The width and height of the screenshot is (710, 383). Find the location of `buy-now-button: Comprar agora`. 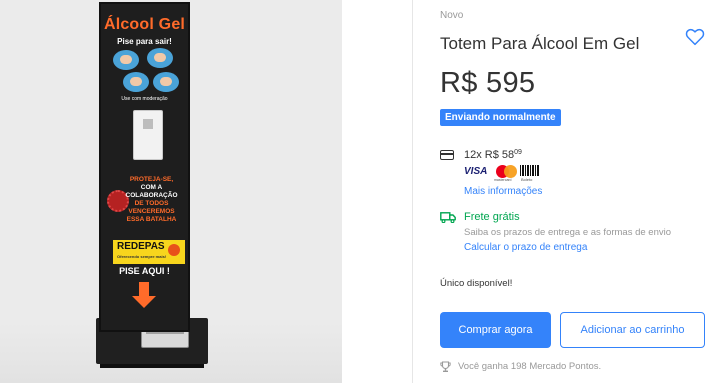

buy-now-button: Comprar agora is located at coordinates (495, 330).